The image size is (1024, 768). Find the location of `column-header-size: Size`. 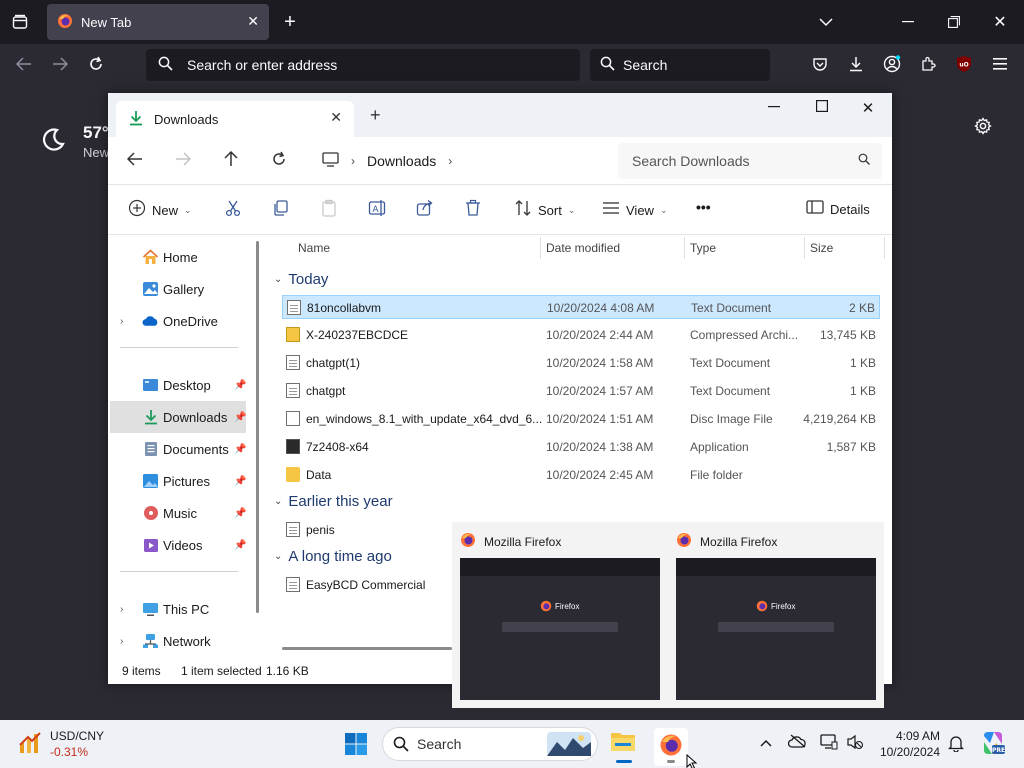

column-header-size: Size is located at coordinates (821, 248).